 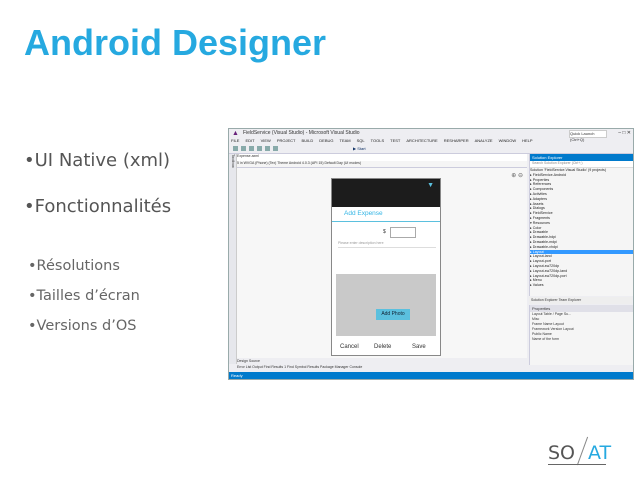 I want to click on menu-item: TOOLS, so click(x=378, y=140).